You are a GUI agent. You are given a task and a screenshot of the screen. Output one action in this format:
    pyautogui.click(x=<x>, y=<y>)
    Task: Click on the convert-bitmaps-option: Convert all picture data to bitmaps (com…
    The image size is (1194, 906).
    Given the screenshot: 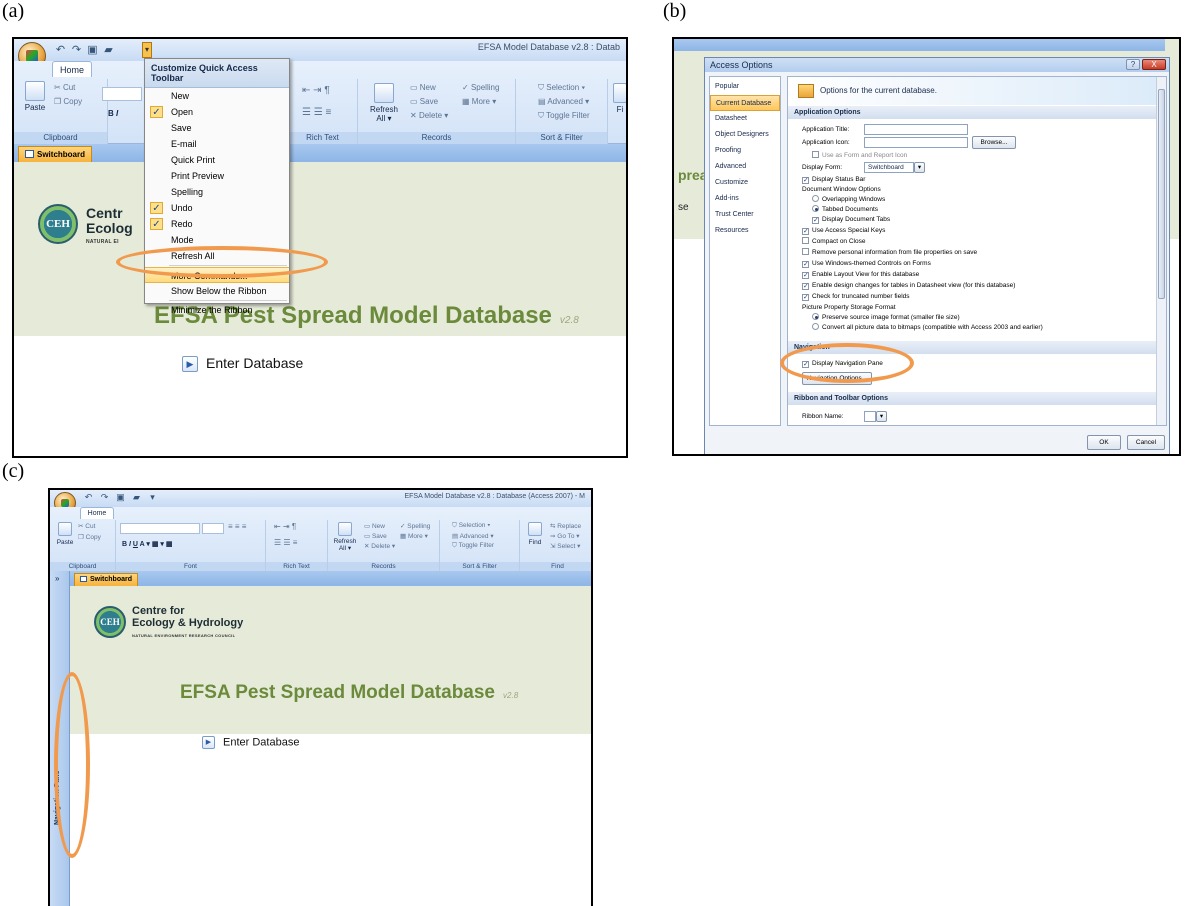 What is the action you would take?
    pyautogui.click(x=927, y=327)
    